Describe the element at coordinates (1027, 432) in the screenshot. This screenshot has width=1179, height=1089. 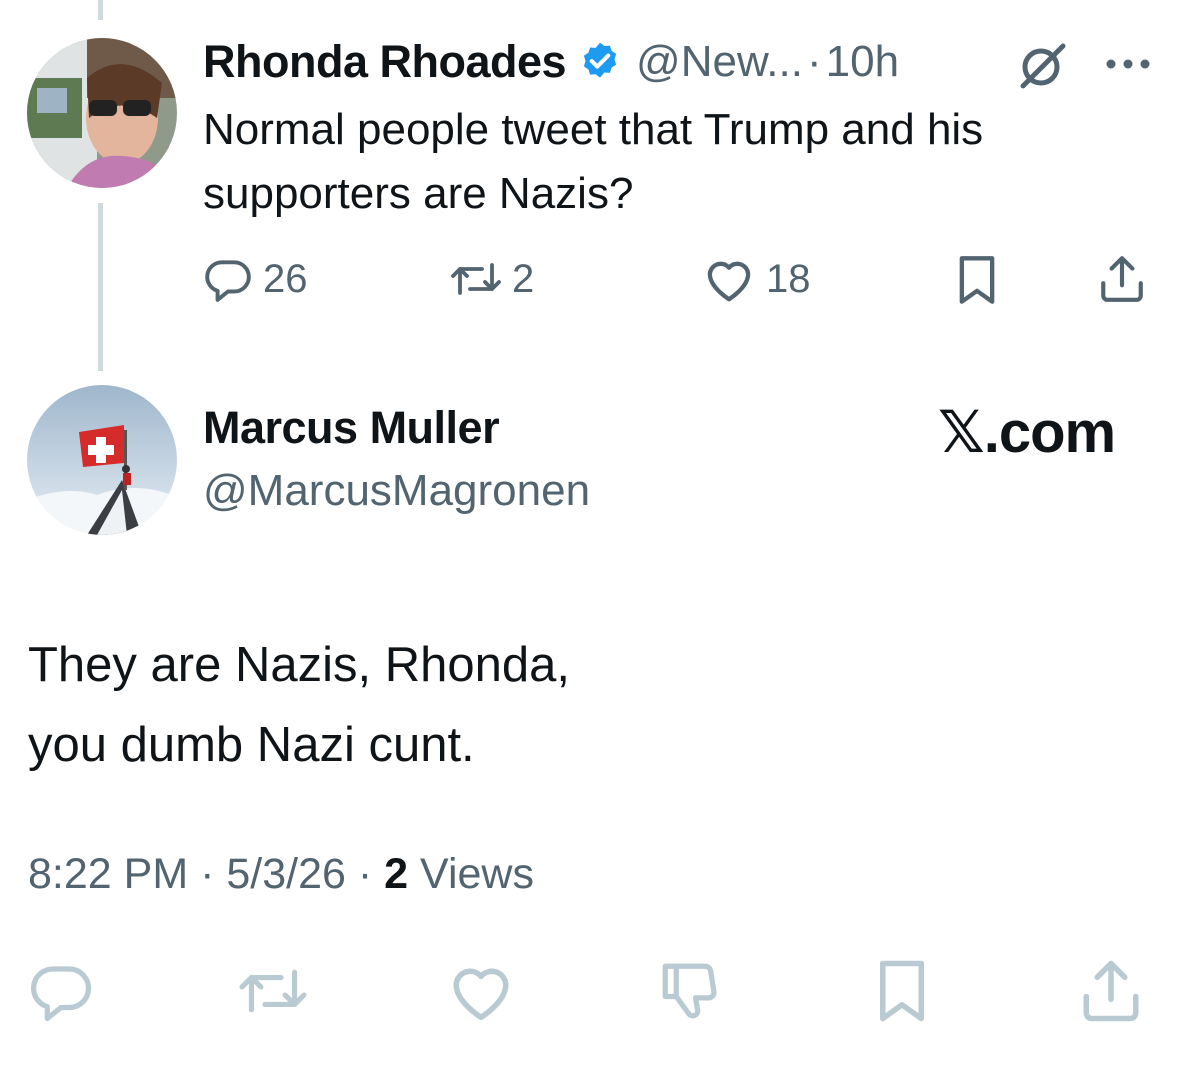
I see `brand-watermark: 𝕏.com` at that location.